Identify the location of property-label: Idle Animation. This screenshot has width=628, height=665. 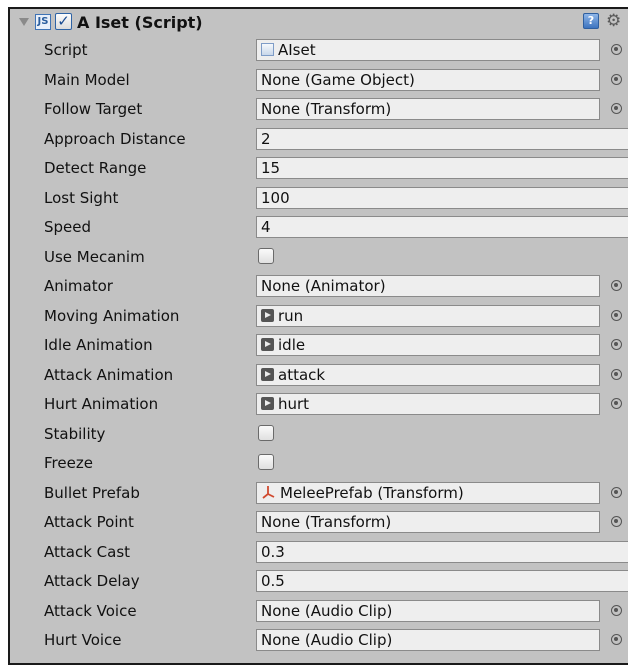
(98, 345).